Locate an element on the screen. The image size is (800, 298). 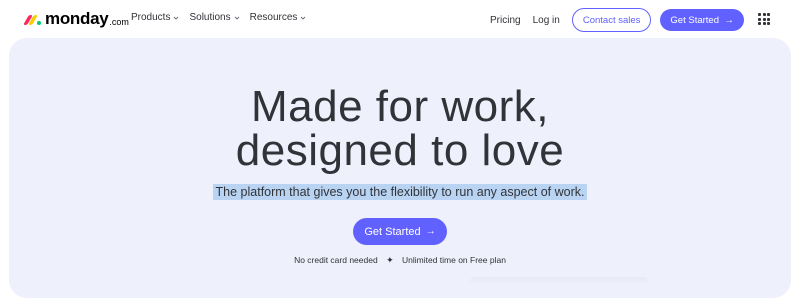
logo-wordmark: monday is located at coordinates (77, 18).